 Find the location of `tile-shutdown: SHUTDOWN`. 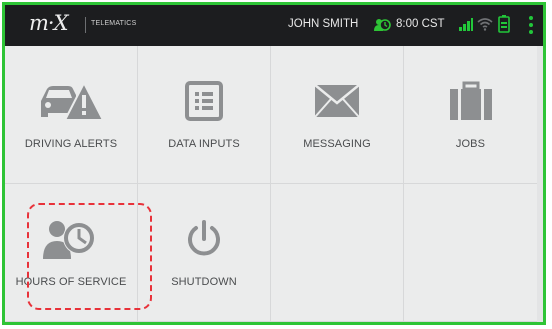

tile-shutdown: SHUTDOWN is located at coordinates (204, 253).